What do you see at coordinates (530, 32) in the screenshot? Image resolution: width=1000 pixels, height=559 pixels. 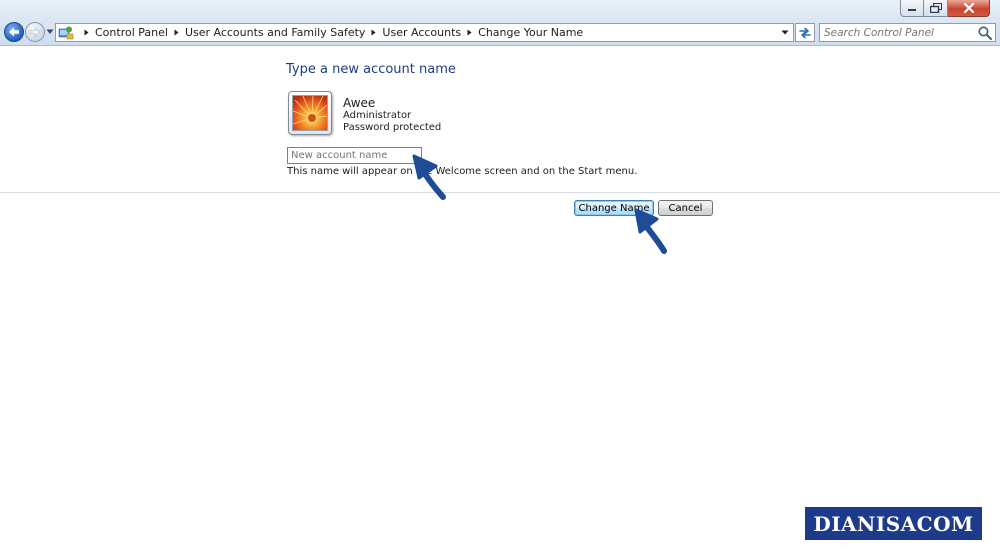 I see `breadcrumb-change-your-name: Change Your Name` at bounding box center [530, 32].